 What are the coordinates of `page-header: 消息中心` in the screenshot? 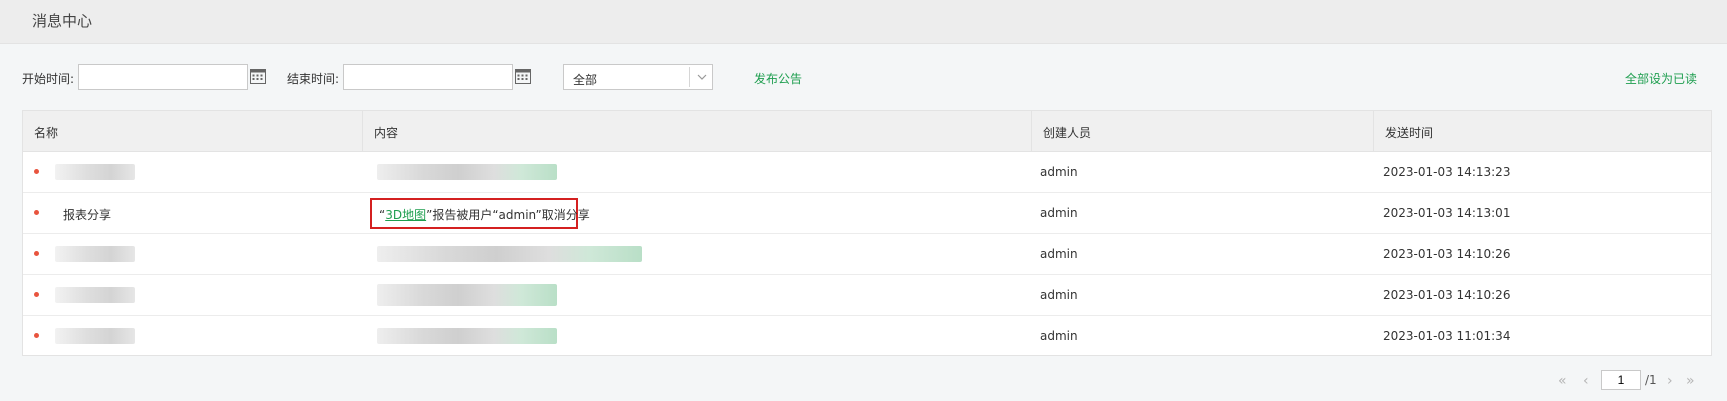 It's located at (863, 22).